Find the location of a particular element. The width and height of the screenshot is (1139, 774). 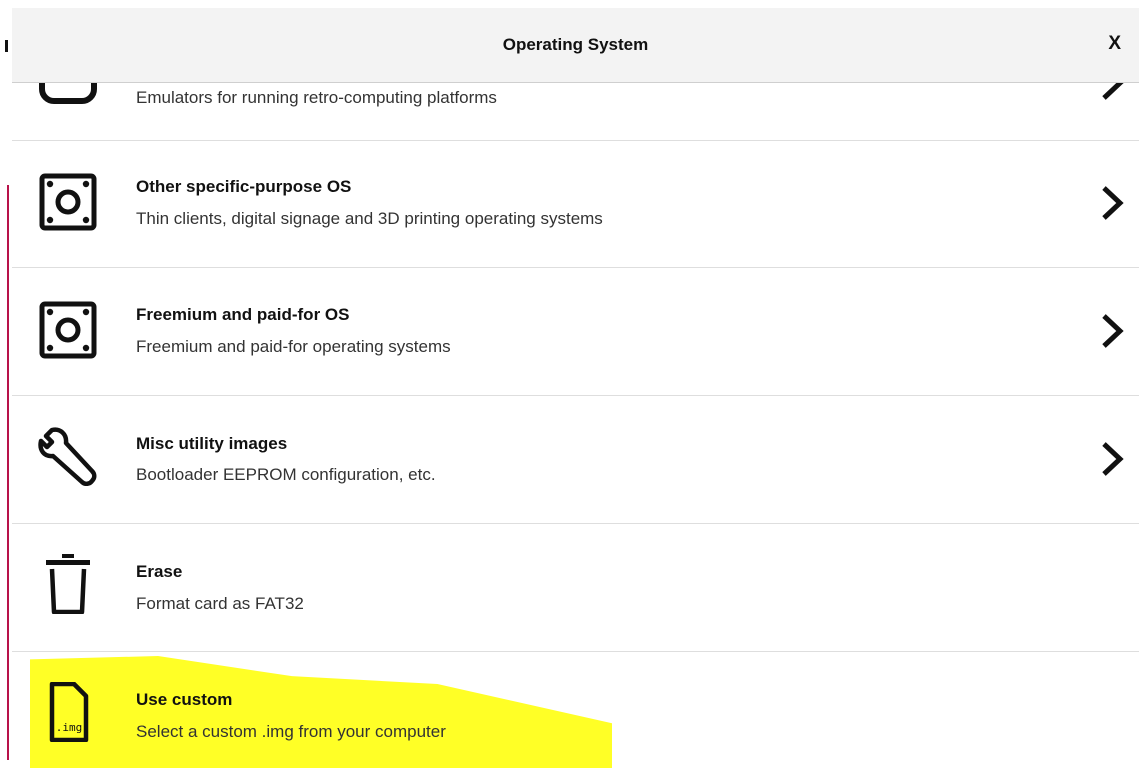

item-title: Use custom is located at coordinates (184, 699).